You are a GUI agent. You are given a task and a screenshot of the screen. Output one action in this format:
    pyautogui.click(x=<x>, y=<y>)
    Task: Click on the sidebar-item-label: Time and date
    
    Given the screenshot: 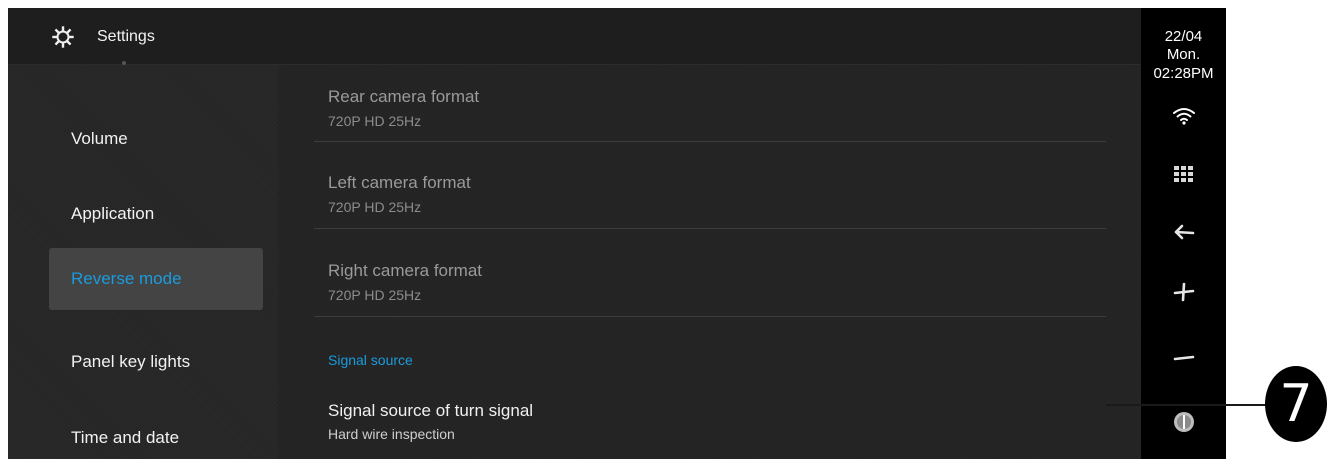 What is the action you would take?
    pyautogui.click(x=125, y=437)
    